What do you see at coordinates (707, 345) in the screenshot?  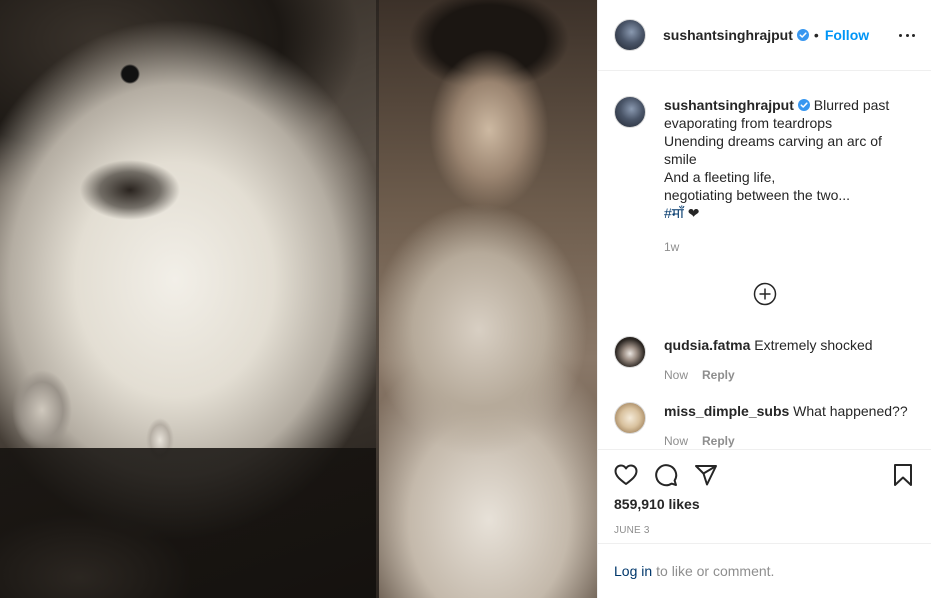 I see `commenter-username: qudsia.fatma` at bounding box center [707, 345].